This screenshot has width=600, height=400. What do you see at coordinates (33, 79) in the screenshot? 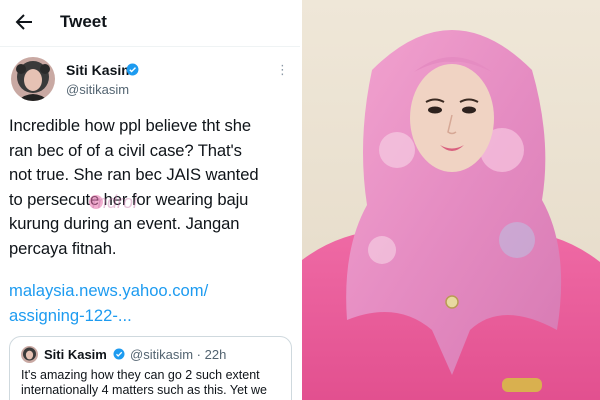
I see `author-avatar` at bounding box center [33, 79].